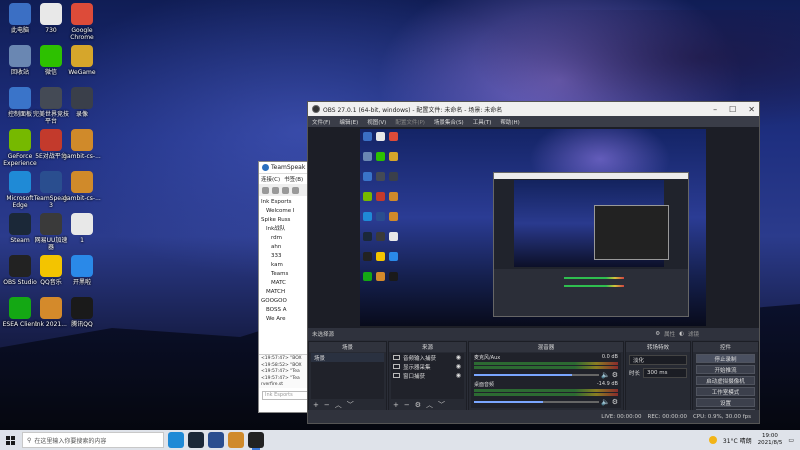  What do you see at coordinates (216, 440) in the screenshot?
I see `taskbar-teamspeak-icon` at bounding box center [216, 440].